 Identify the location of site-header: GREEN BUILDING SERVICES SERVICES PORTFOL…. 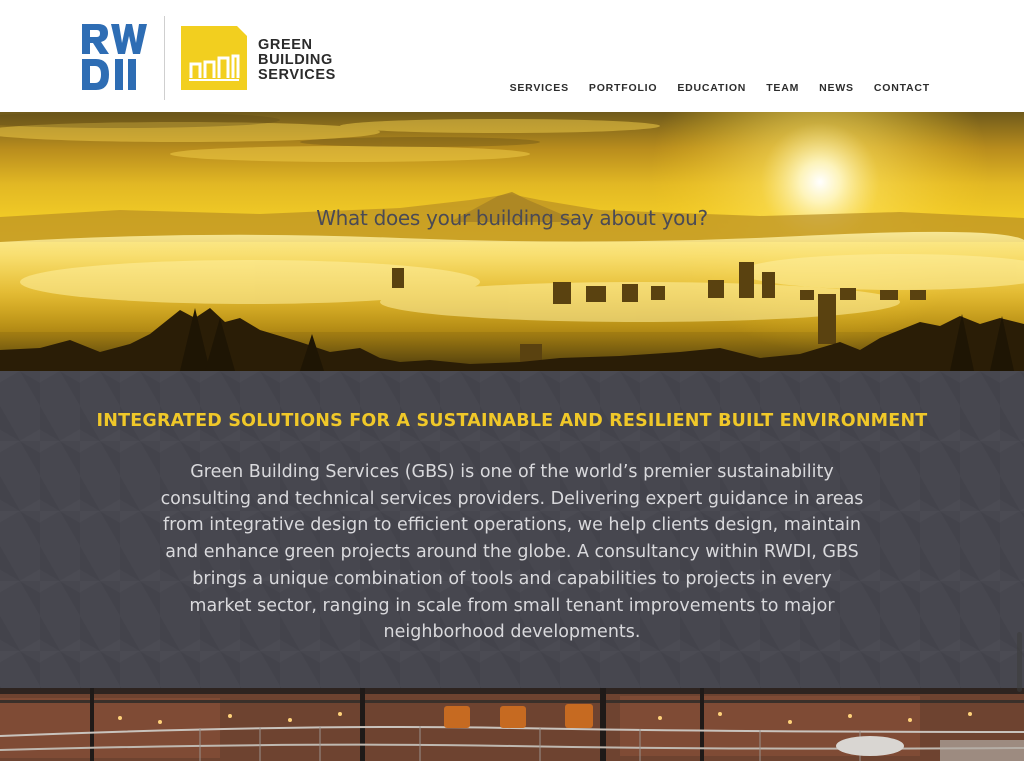
(512, 56).